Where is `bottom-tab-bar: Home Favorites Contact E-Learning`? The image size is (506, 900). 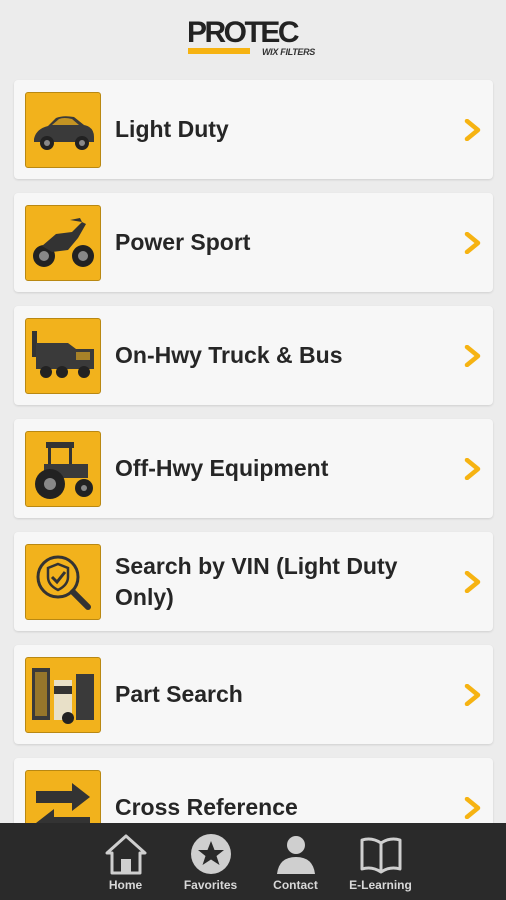 bottom-tab-bar: Home Favorites Contact E-Learning is located at coordinates (253, 861).